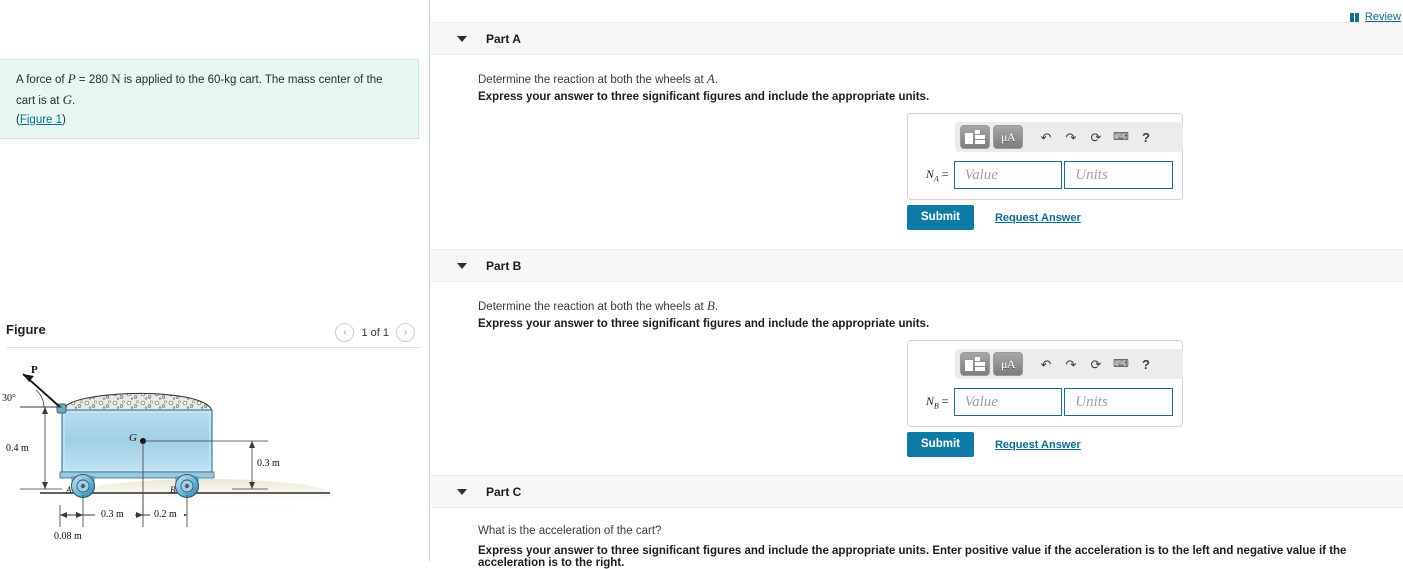 Image resolution: width=1403 pixels, height=569 pixels. I want to click on figure-1-link: Figure 1, so click(41, 120).